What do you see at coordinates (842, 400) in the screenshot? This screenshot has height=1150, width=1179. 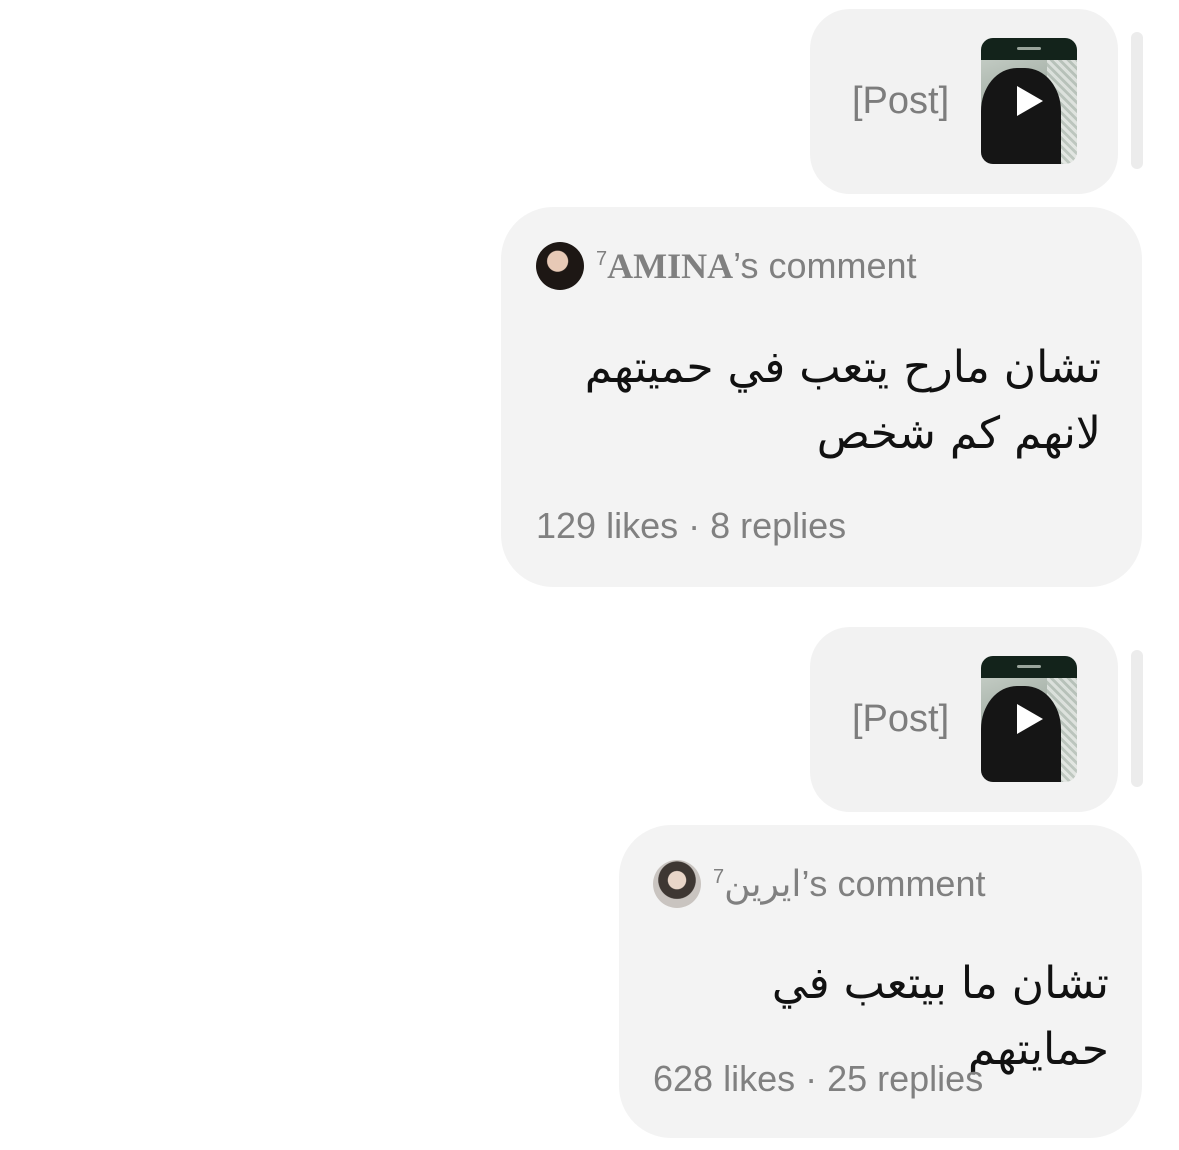 I see `comment-text: تشان مارح يتعب في حميتهم لانهم كم شخص` at bounding box center [842, 400].